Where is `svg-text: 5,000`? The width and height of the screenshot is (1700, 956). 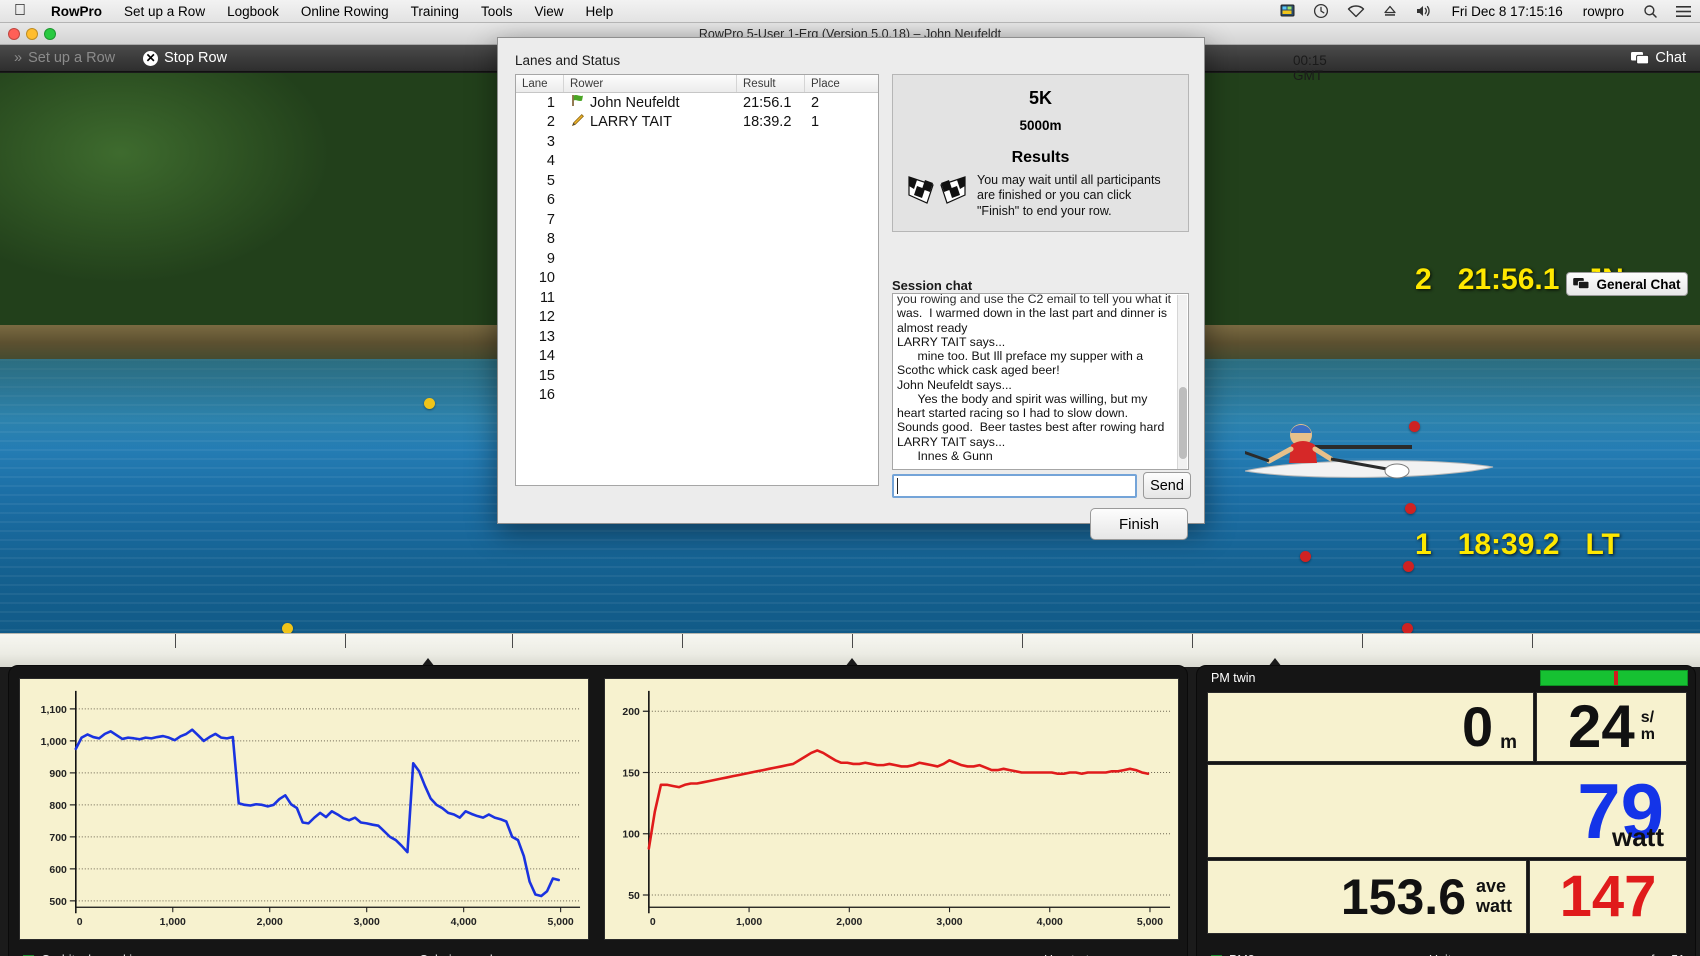
svg-text: 5,000 is located at coordinates (561, 922).